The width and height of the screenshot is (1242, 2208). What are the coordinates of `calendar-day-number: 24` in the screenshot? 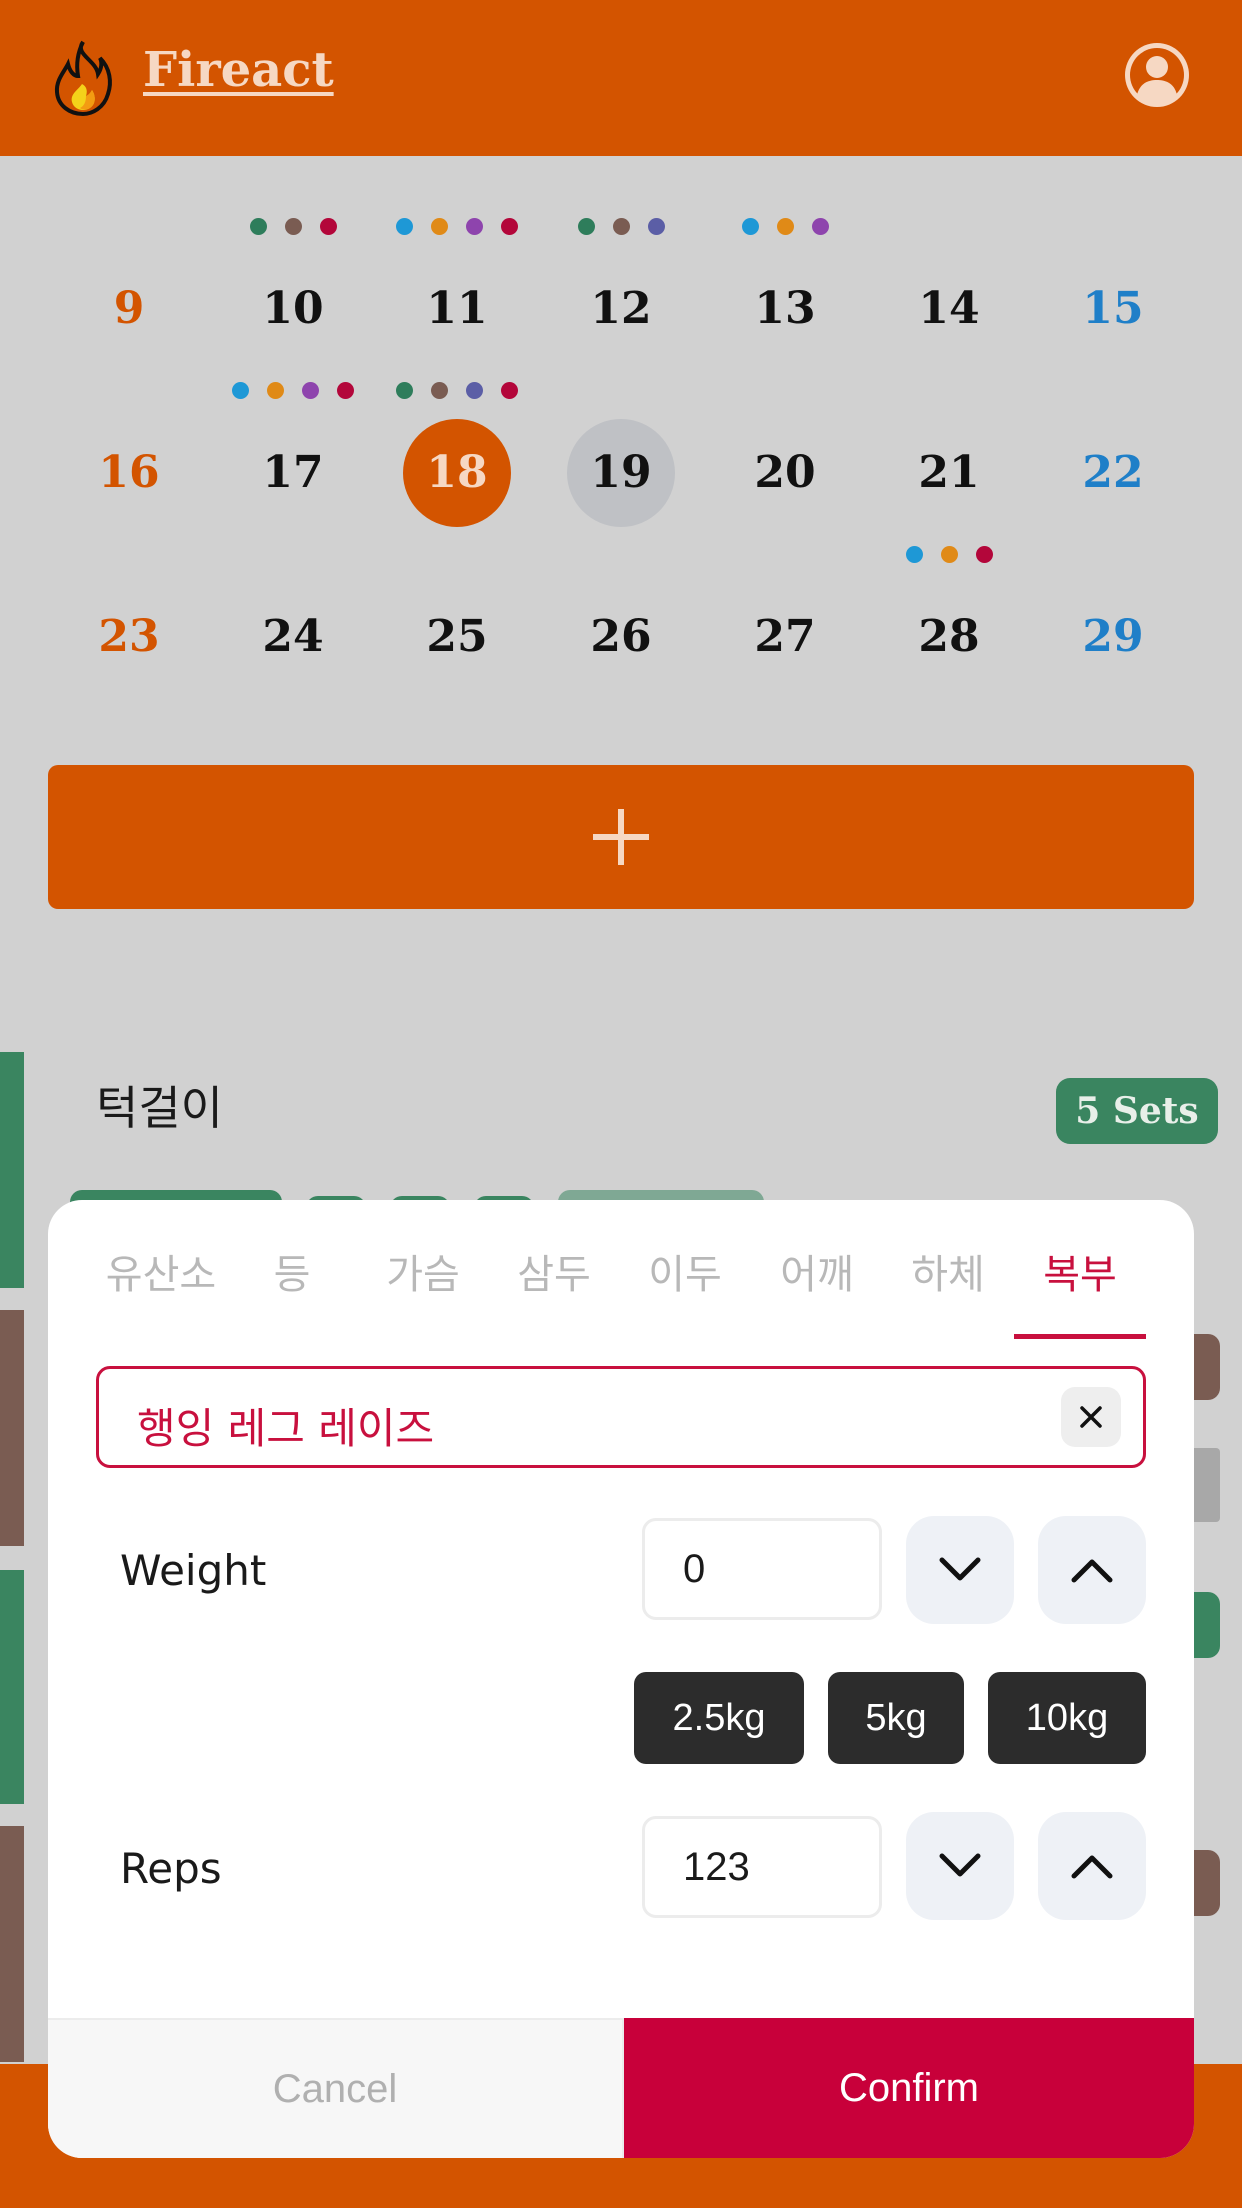 It's located at (293, 636).